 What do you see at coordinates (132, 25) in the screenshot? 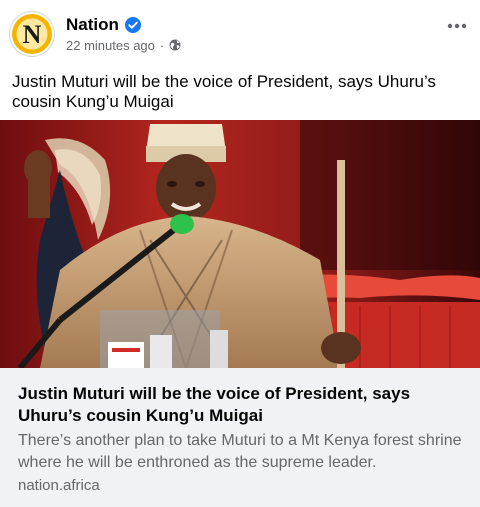
I see `verified-badge-icon` at bounding box center [132, 25].